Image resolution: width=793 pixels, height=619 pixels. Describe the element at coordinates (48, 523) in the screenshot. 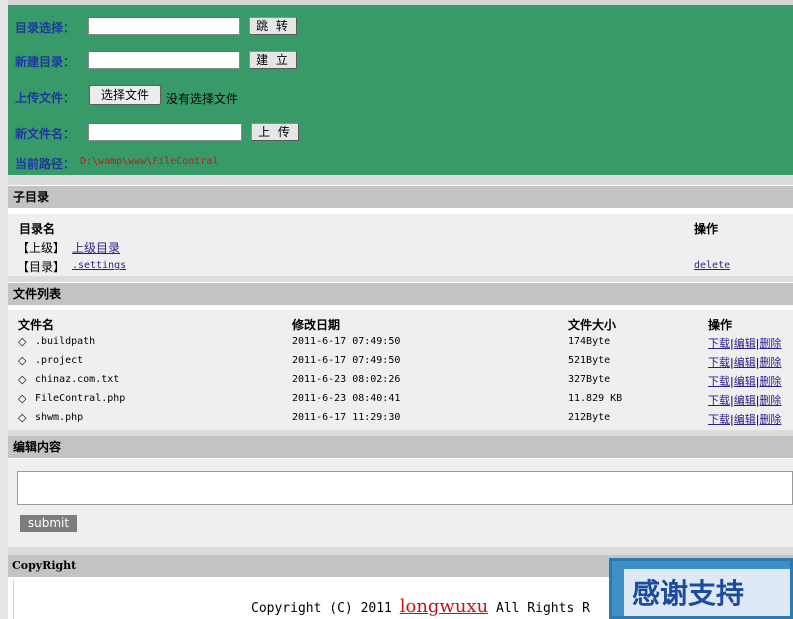

I see `submit-button: submit` at that location.